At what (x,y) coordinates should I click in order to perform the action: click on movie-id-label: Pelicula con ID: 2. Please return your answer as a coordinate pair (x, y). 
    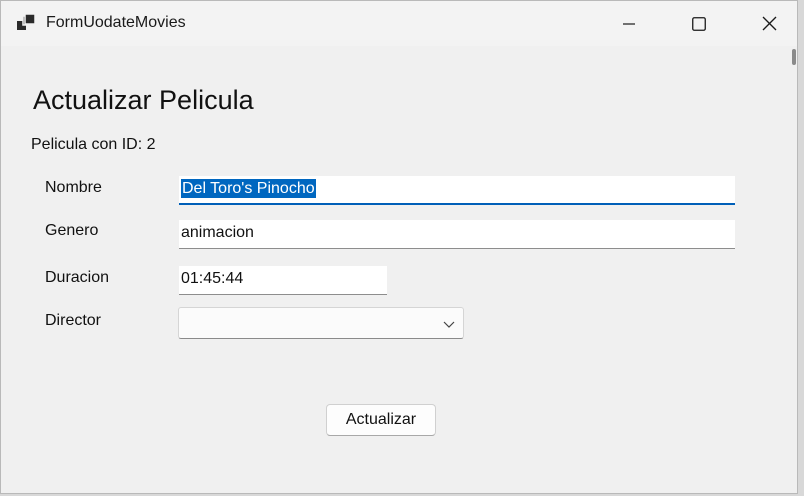
    Looking at the image, I should click on (93, 144).